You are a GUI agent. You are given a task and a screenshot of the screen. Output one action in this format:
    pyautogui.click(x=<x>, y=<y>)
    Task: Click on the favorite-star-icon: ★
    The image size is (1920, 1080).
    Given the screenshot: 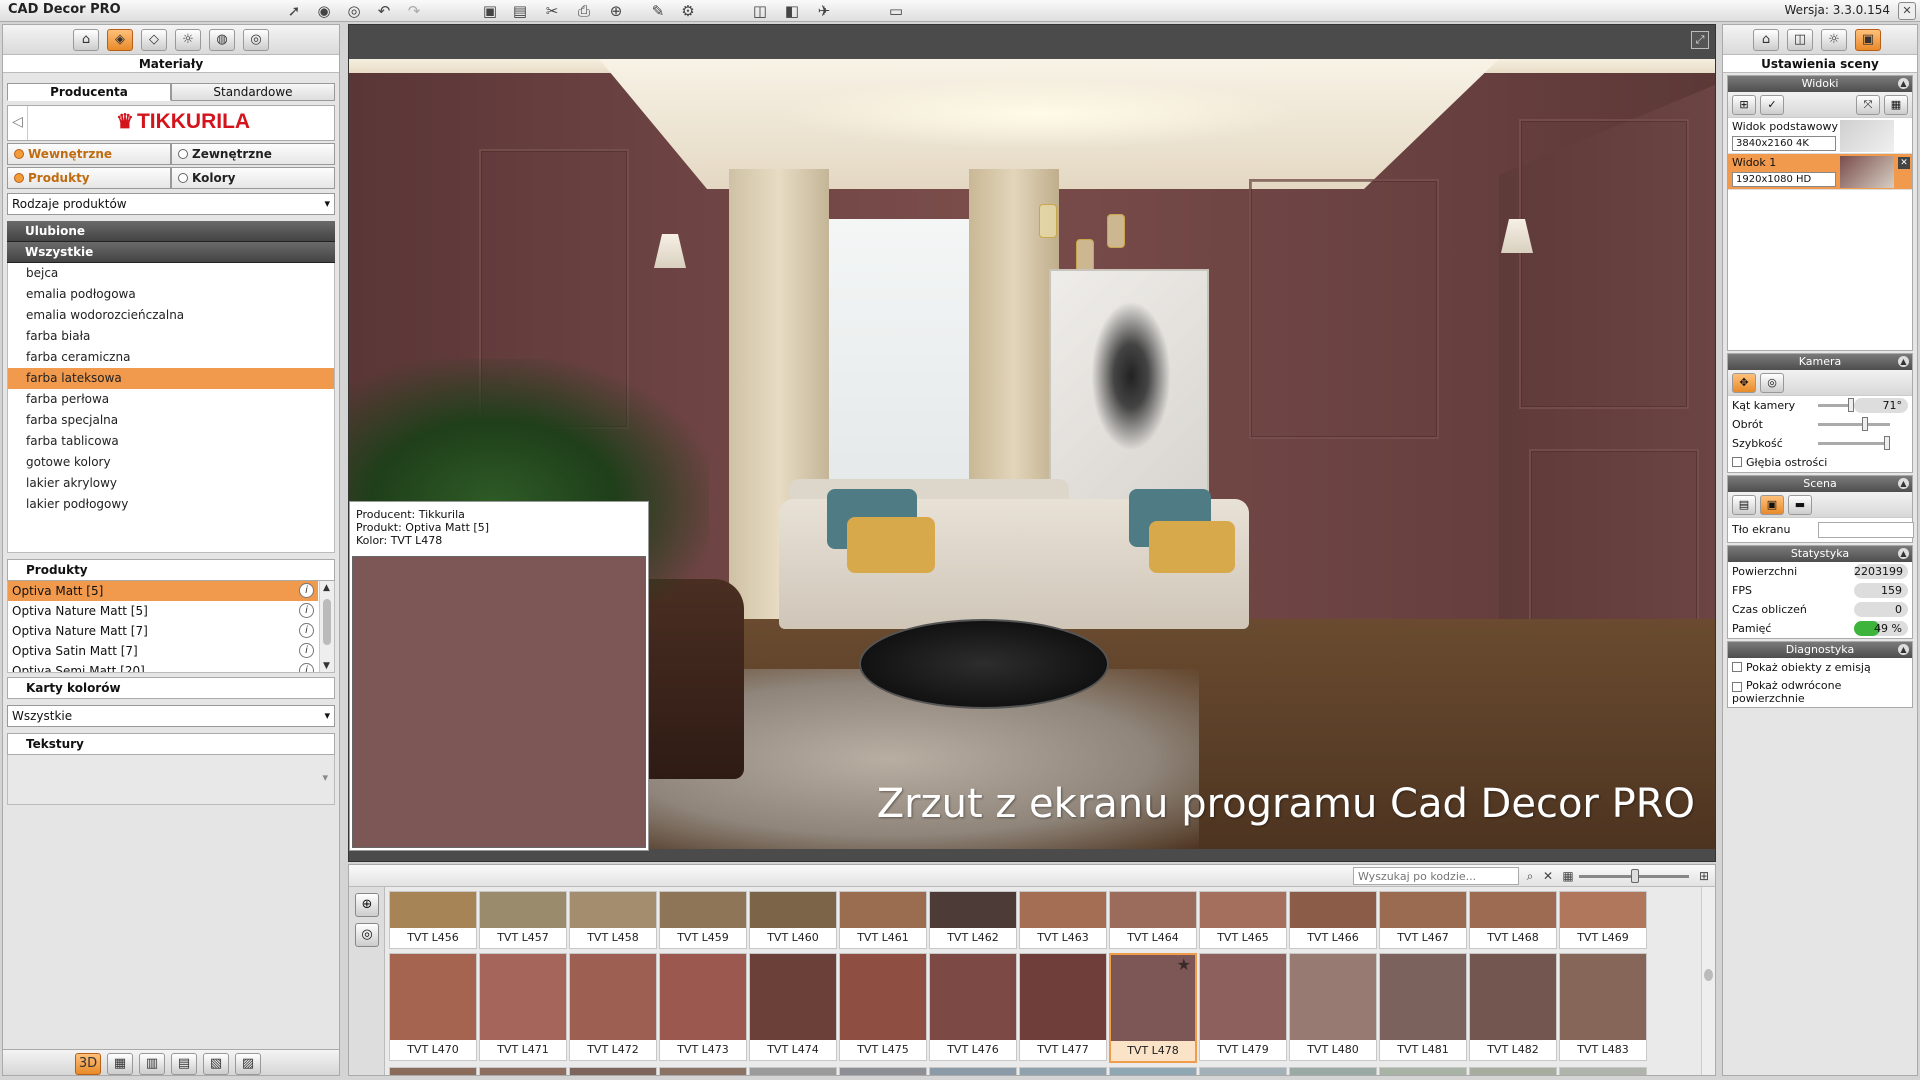 What is the action you would take?
    pyautogui.click(x=1184, y=964)
    